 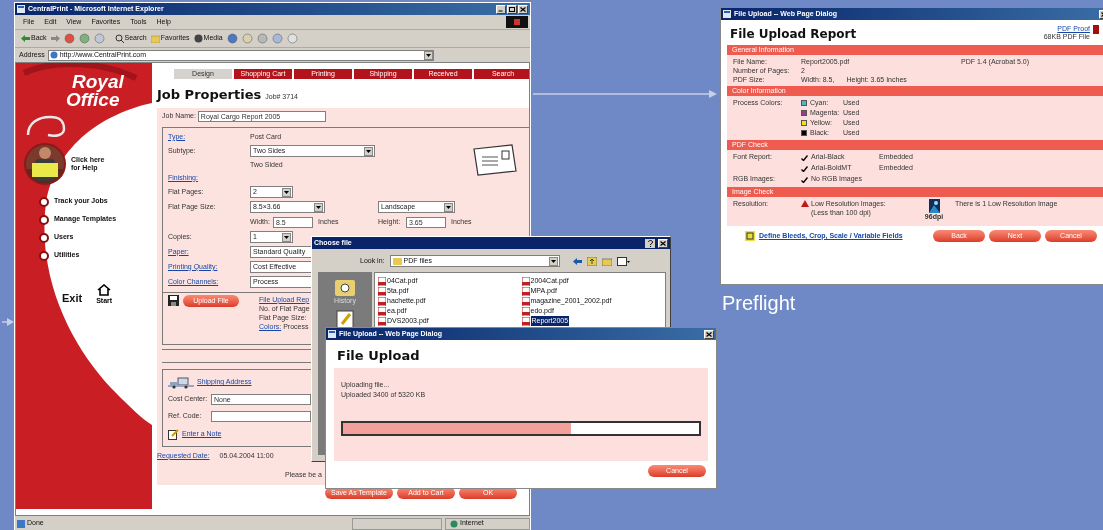 What do you see at coordinates (345, 319) in the screenshot?
I see `document-icon` at bounding box center [345, 319].